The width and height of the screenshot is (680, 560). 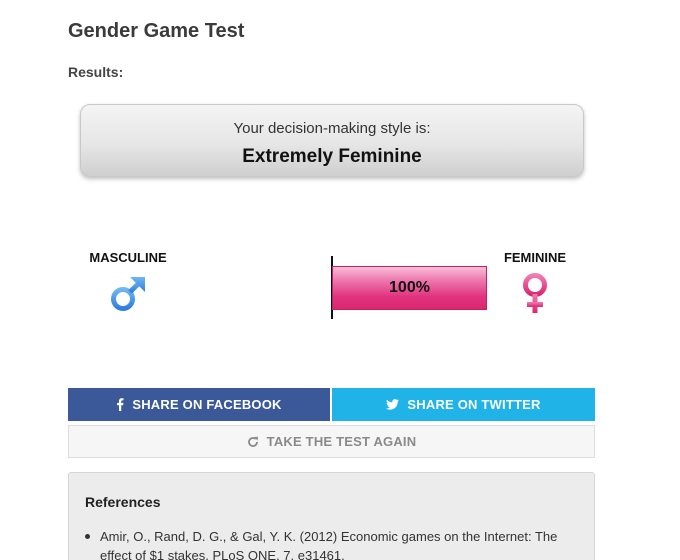 What do you see at coordinates (96, 72) in the screenshot?
I see `results-label: Results:` at bounding box center [96, 72].